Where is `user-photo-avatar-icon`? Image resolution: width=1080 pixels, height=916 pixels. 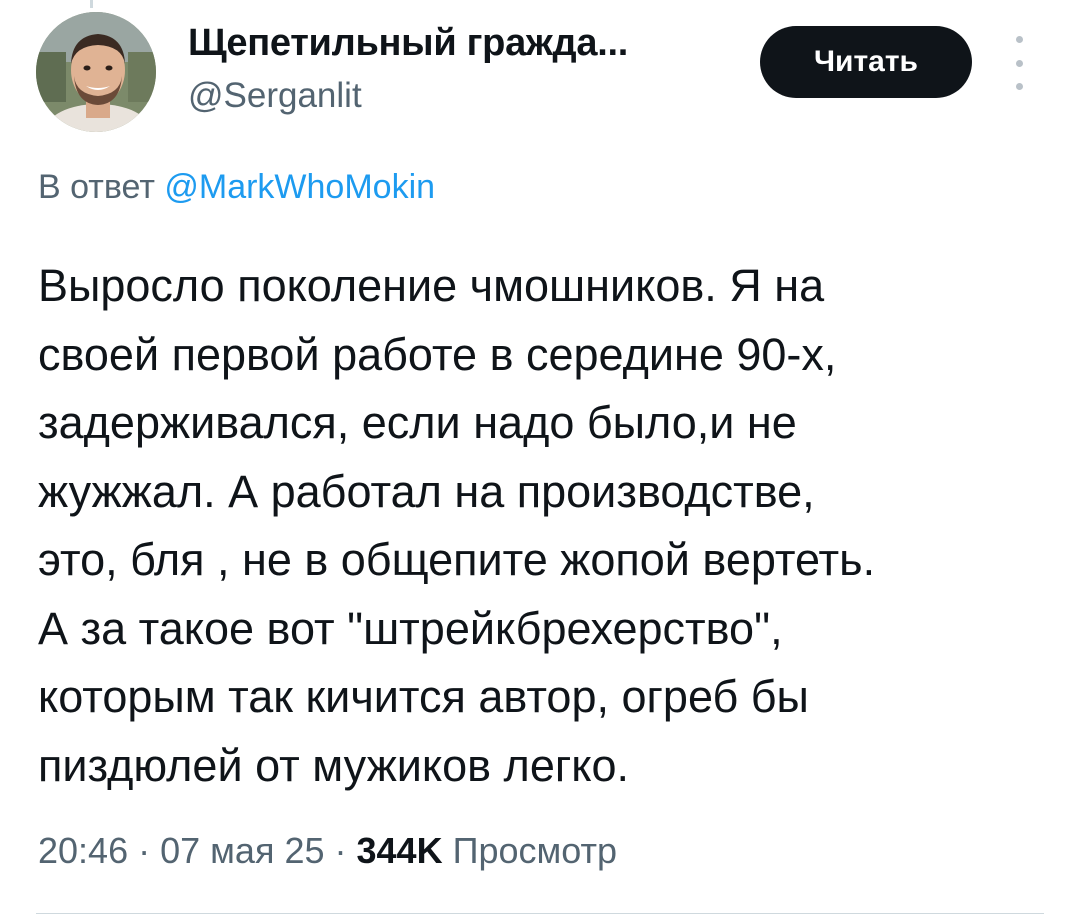 user-photo-avatar-icon is located at coordinates (96, 72).